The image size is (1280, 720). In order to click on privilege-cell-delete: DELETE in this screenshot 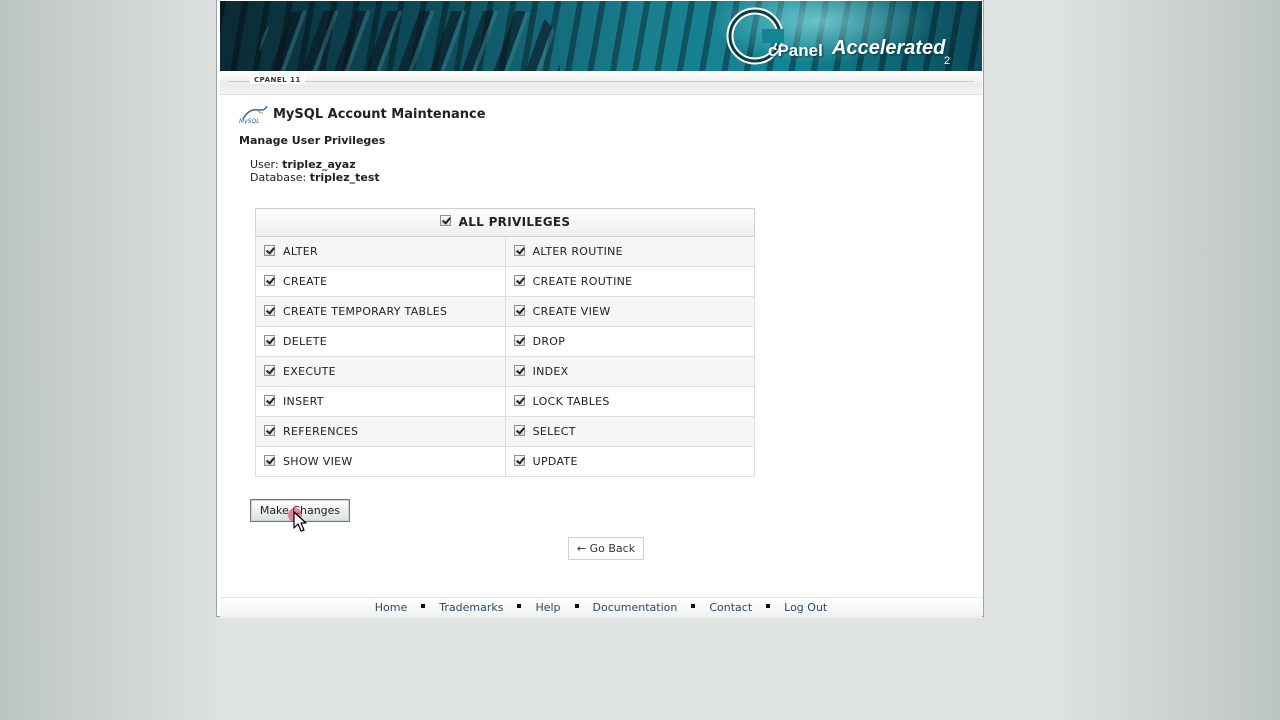, I will do `click(380, 341)`.